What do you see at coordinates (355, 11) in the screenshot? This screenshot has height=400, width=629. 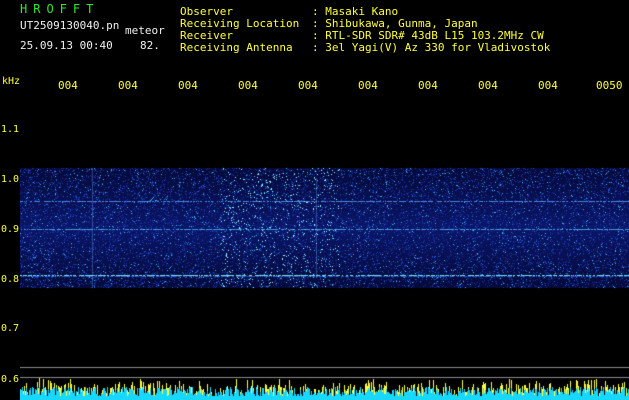 I see `info-value-observer: : Masaki Kano` at bounding box center [355, 11].